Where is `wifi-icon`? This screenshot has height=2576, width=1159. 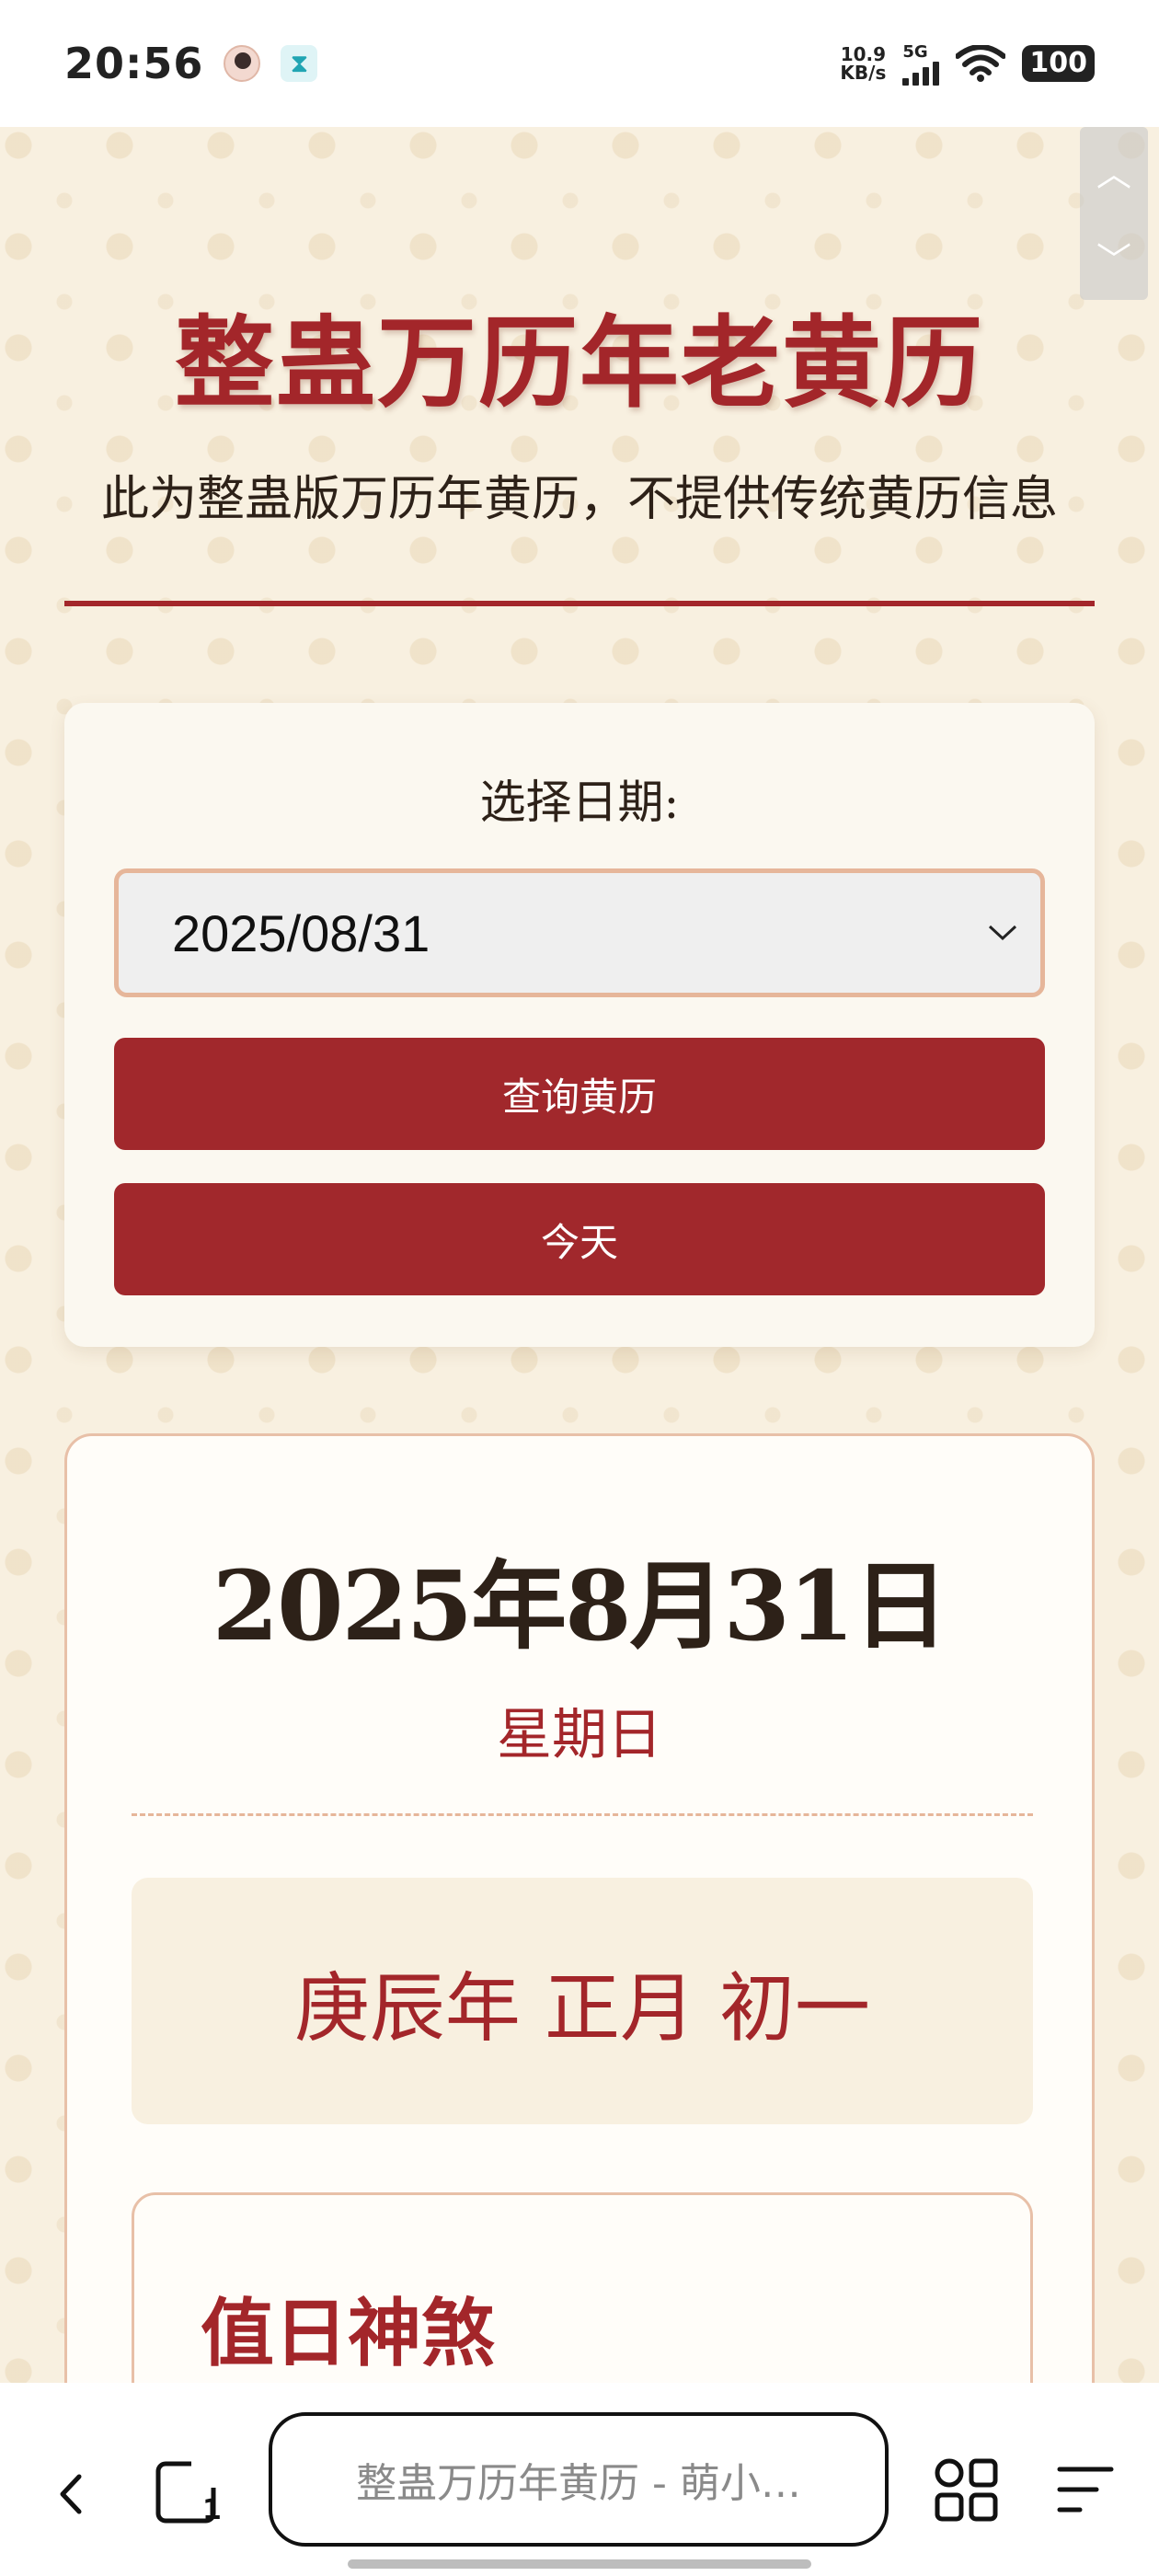
wifi-icon is located at coordinates (981, 63).